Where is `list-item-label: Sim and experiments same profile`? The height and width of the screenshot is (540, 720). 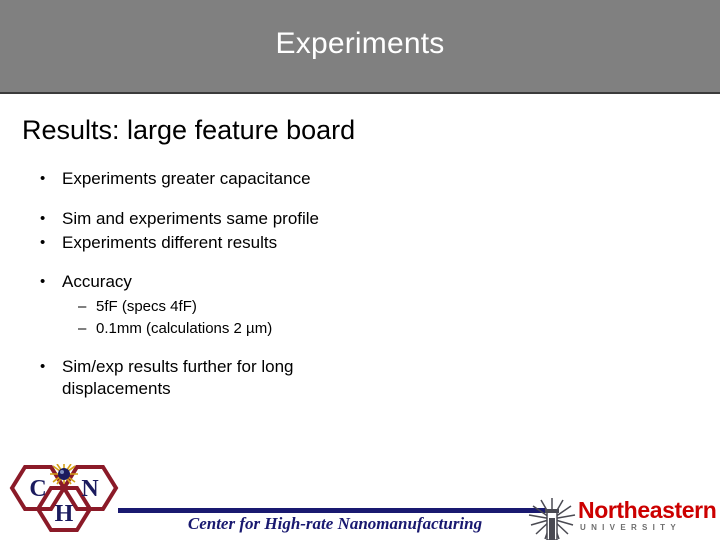
list-item-label: Sim and experiments same profile is located at coordinates (191, 218).